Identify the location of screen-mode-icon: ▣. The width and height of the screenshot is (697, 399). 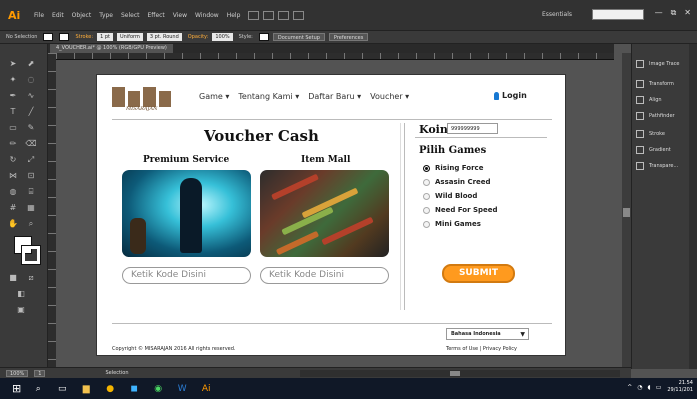
(21, 310).